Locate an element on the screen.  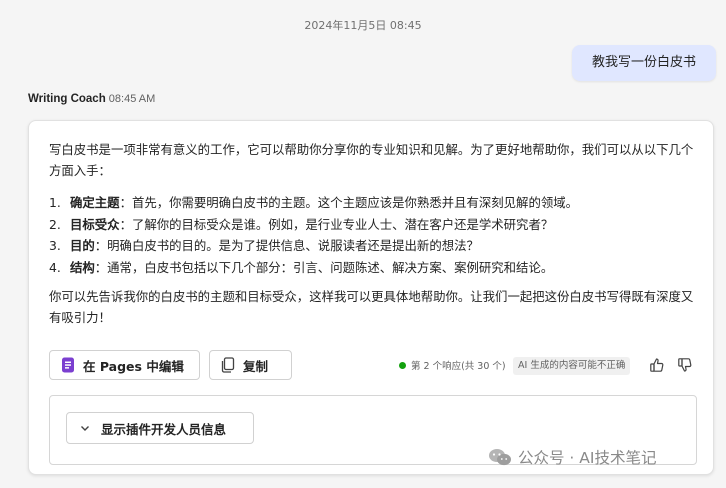
watermark: 公众号 · AI技术笔记 is located at coordinates (572, 457).